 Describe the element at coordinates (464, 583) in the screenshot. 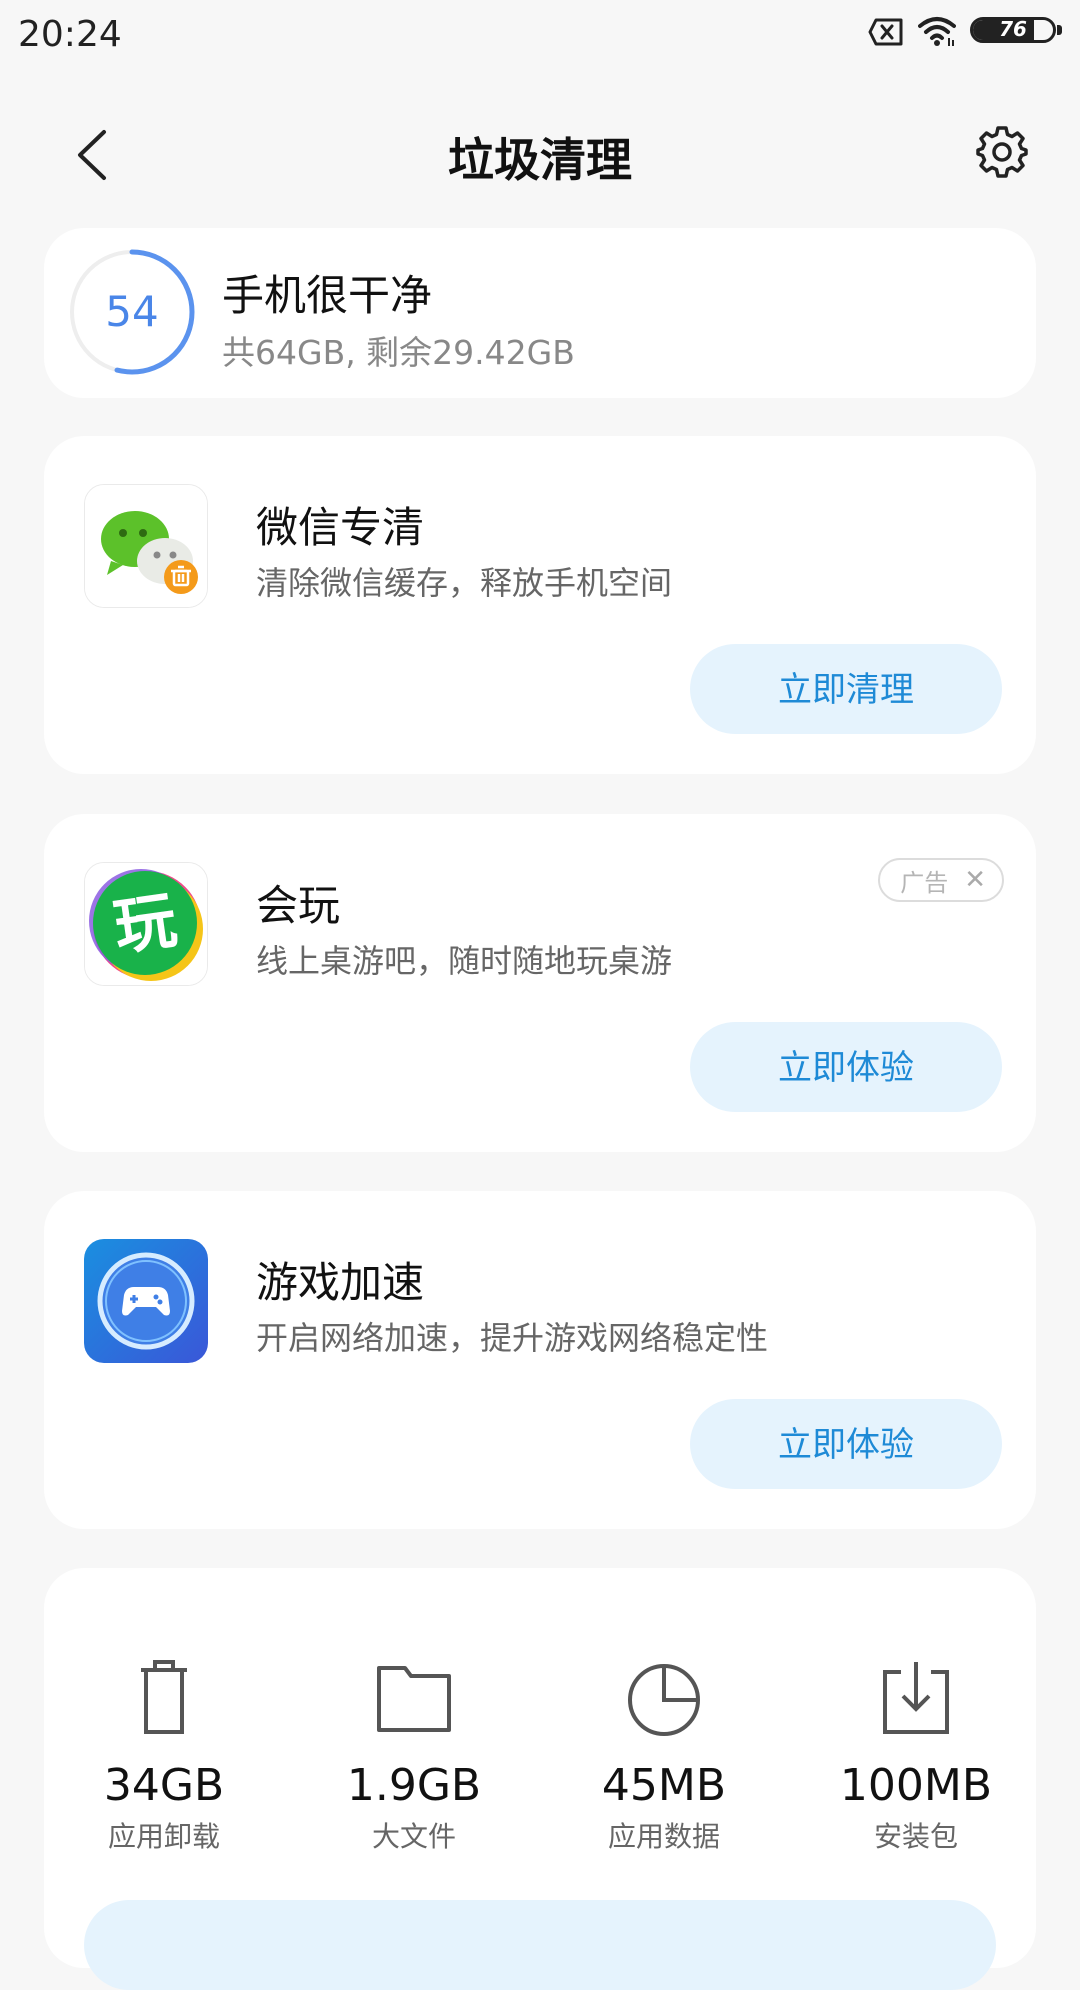

I see `feature-description: 清除微信缓存，释放手机空间` at that location.